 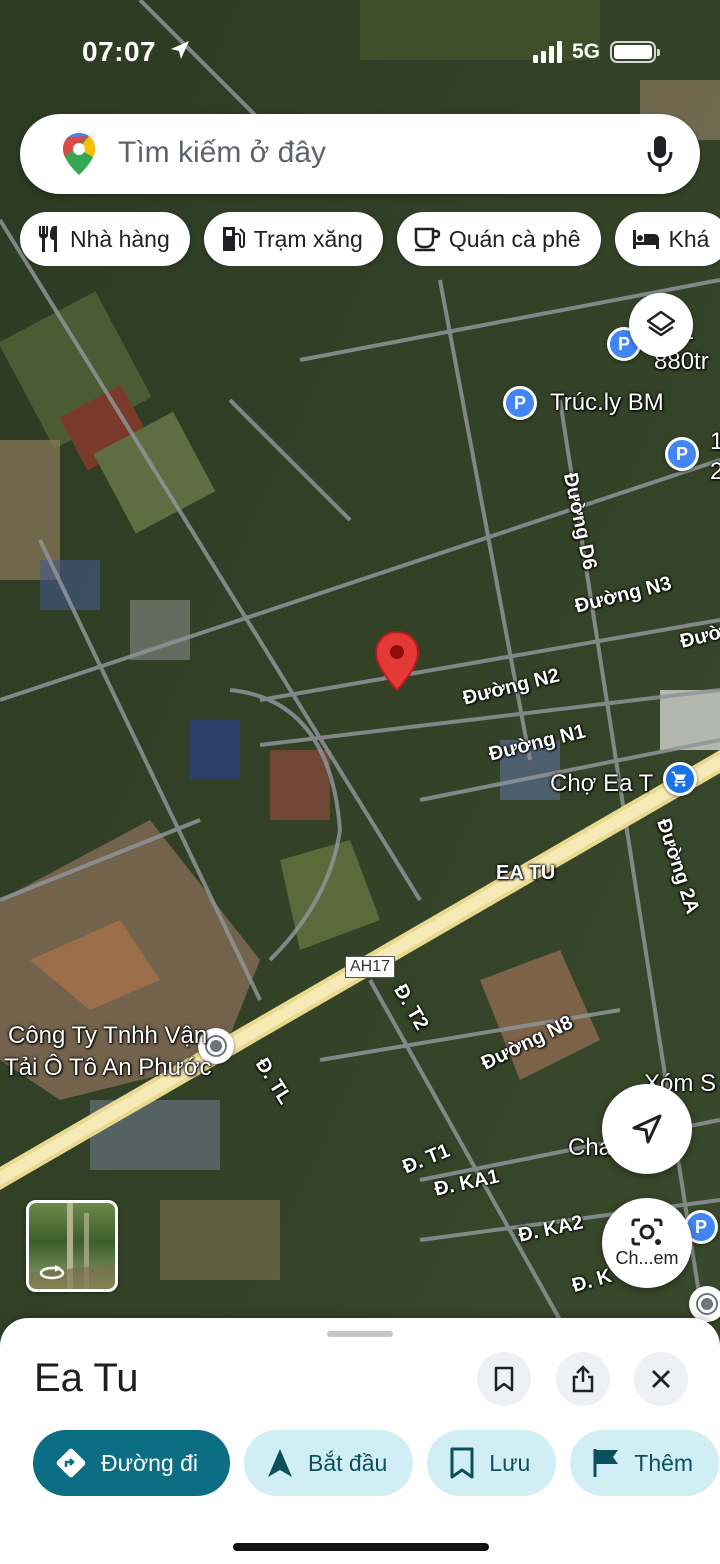 I want to click on save-icon-button, so click(x=504, y=1379).